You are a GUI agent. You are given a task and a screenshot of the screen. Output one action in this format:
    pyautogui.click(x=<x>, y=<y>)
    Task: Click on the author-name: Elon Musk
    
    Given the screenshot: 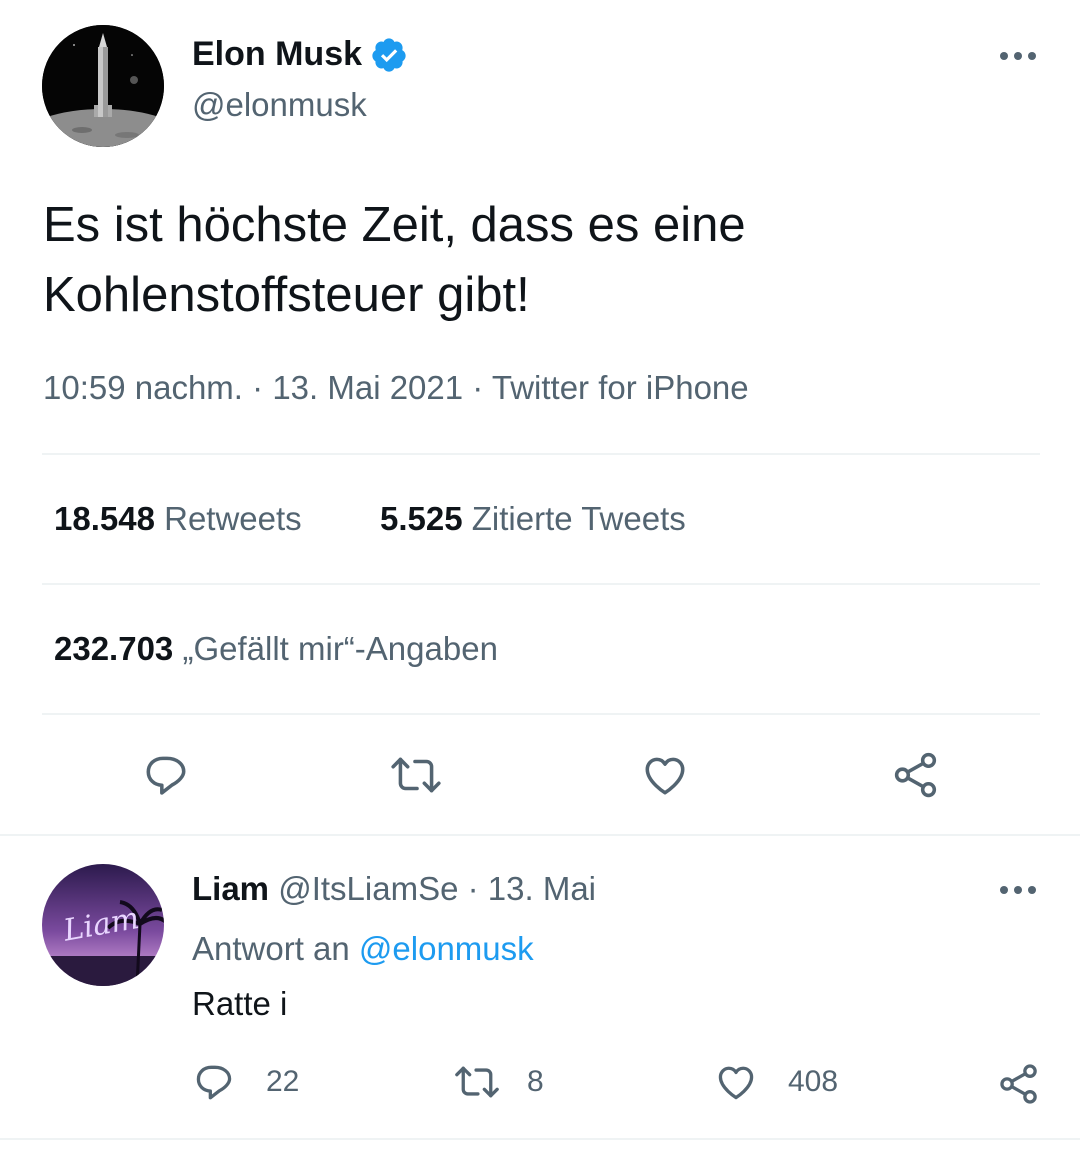 What is the action you would take?
    pyautogui.click(x=277, y=54)
    